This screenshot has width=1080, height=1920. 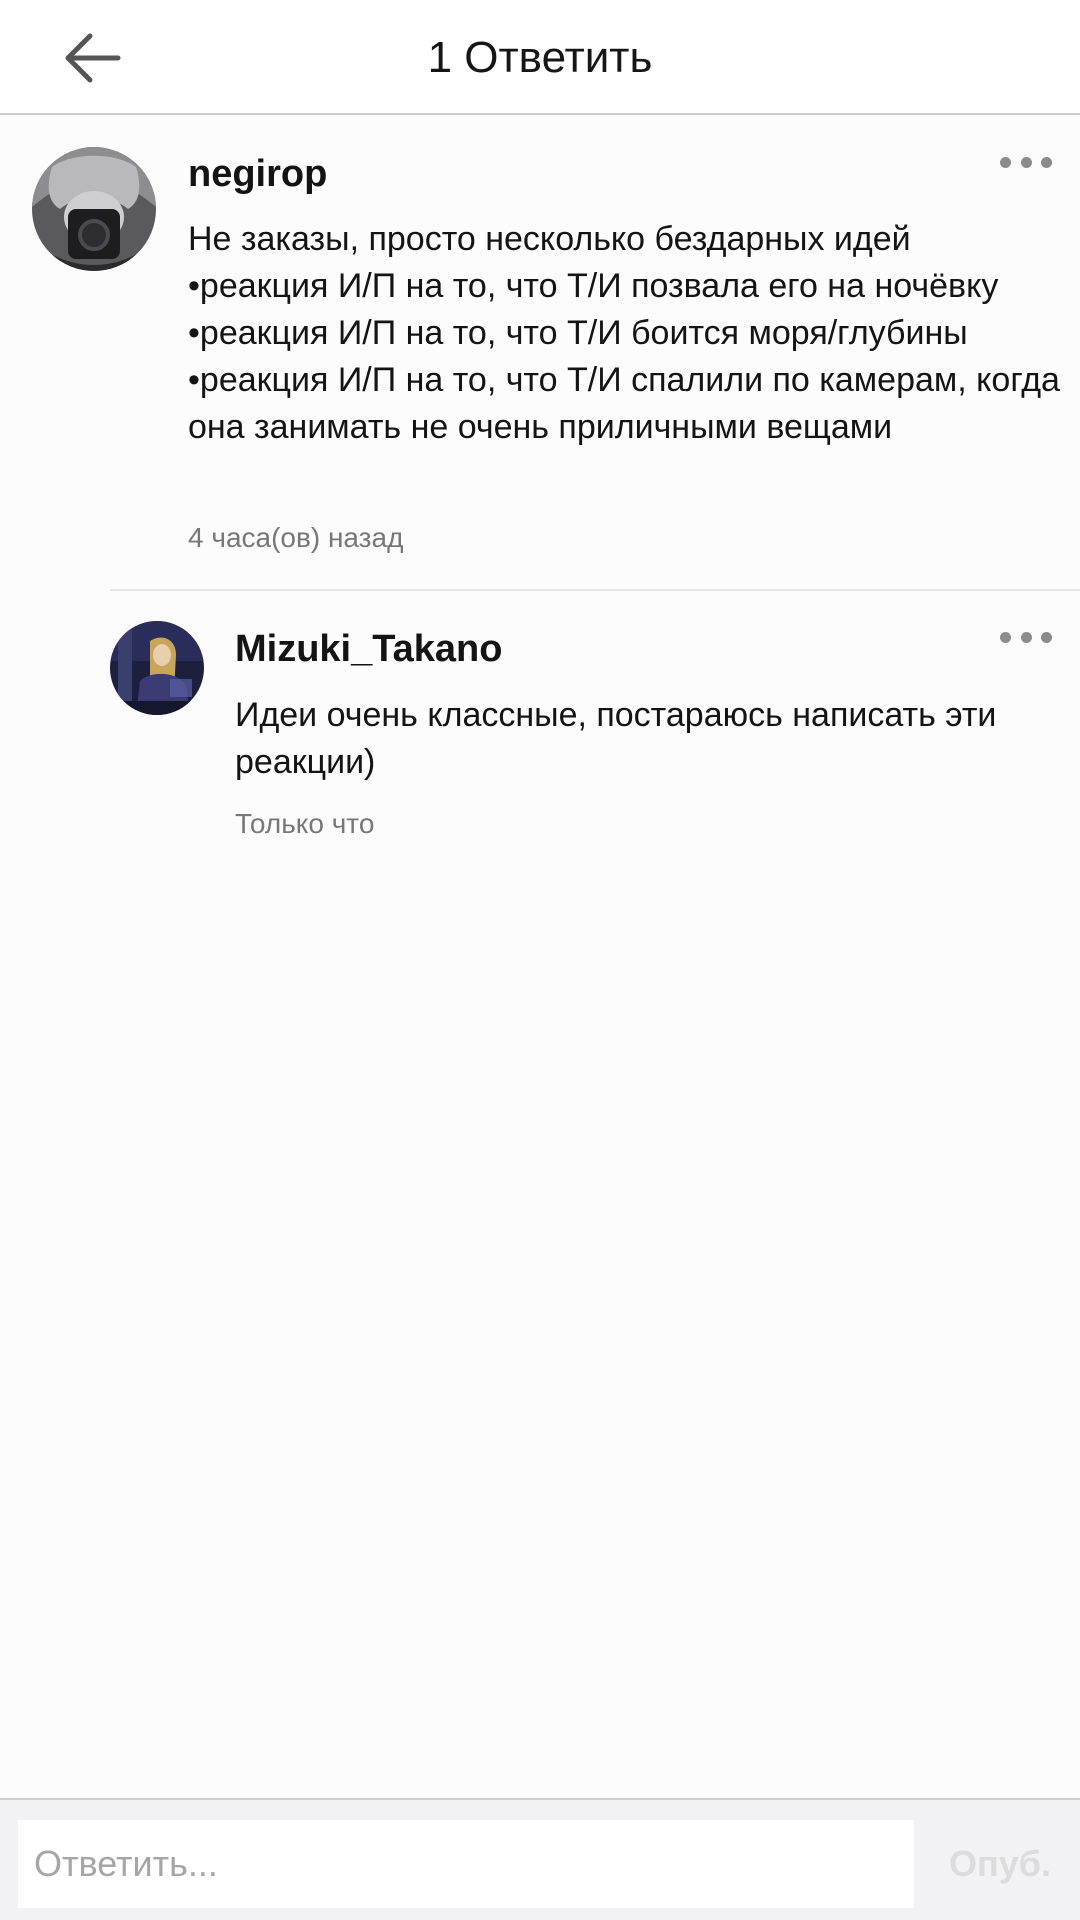 I want to click on page-title: 1 Ответить, so click(x=540, y=57).